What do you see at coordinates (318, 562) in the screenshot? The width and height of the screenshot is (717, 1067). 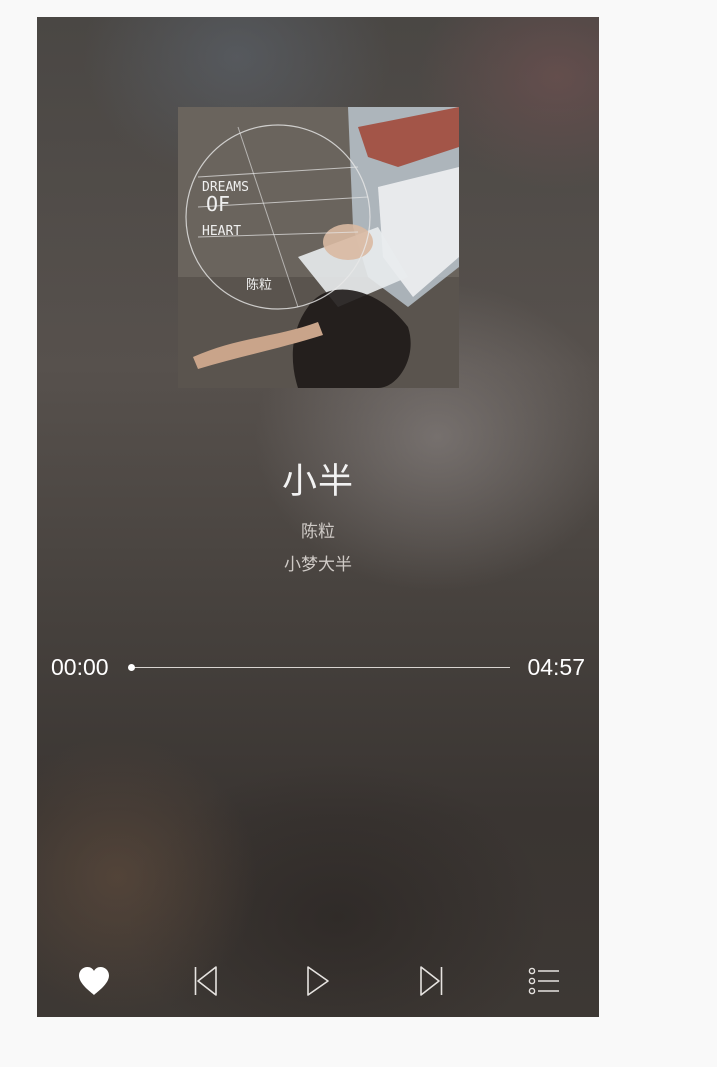 I see `album-name: 小梦大半` at bounding box center [318, 562].